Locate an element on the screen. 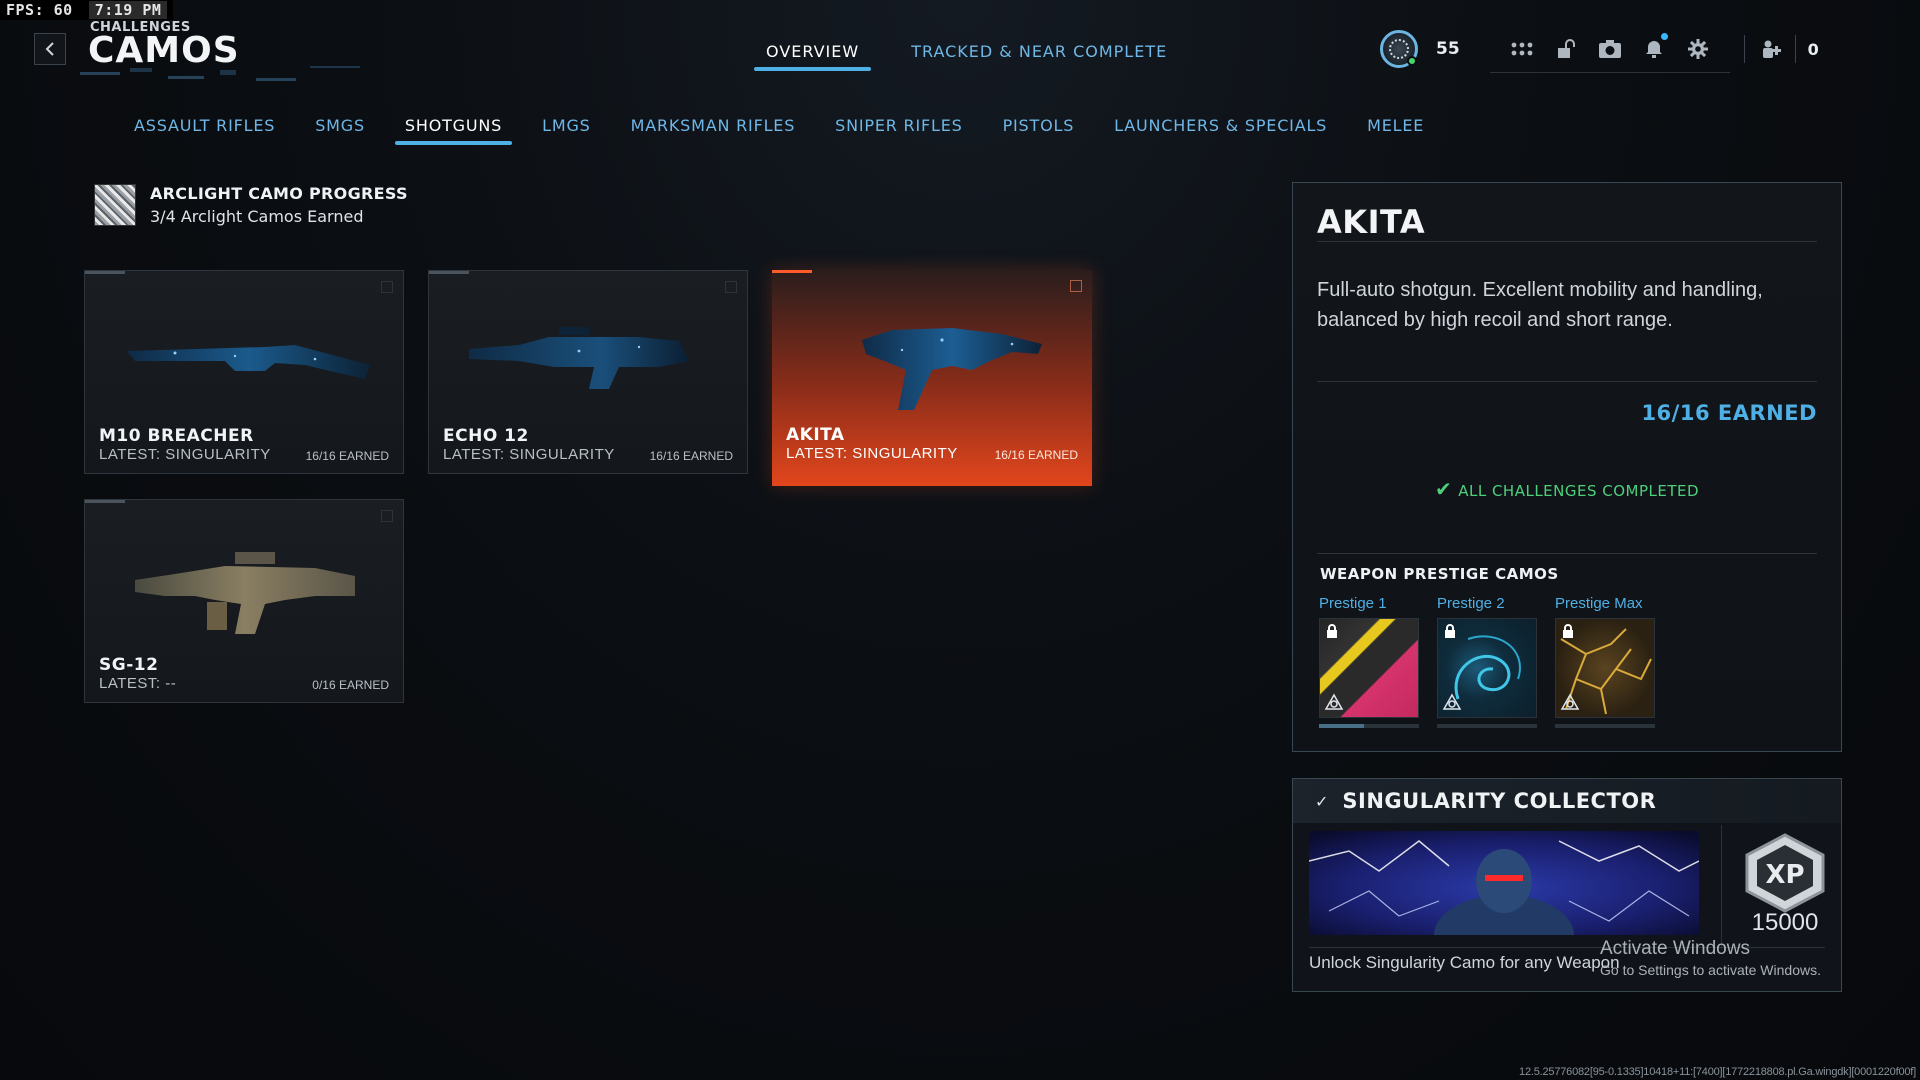 The height and width of the screenshot is (1080, 1920). prestige-camo-max: Prestige Max is located at coordinates (1605, 661).